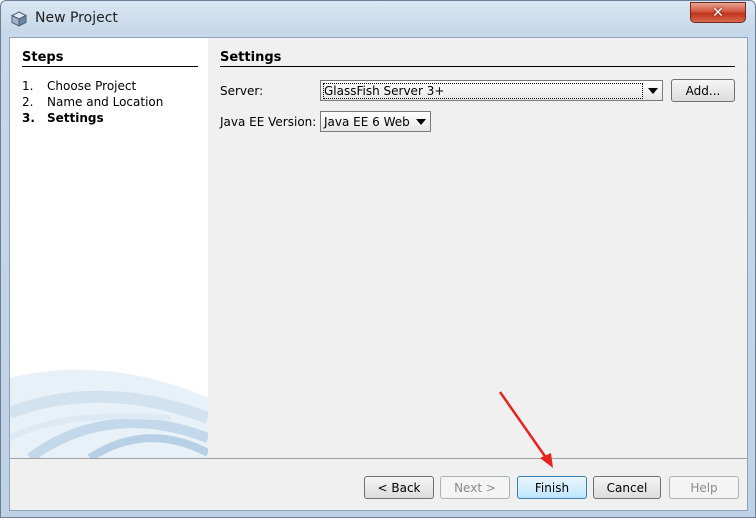 This screenshot has width=756, height=518. I want to click on server-dropdown-value: GlassFish Server 3+, so click(483, 91).